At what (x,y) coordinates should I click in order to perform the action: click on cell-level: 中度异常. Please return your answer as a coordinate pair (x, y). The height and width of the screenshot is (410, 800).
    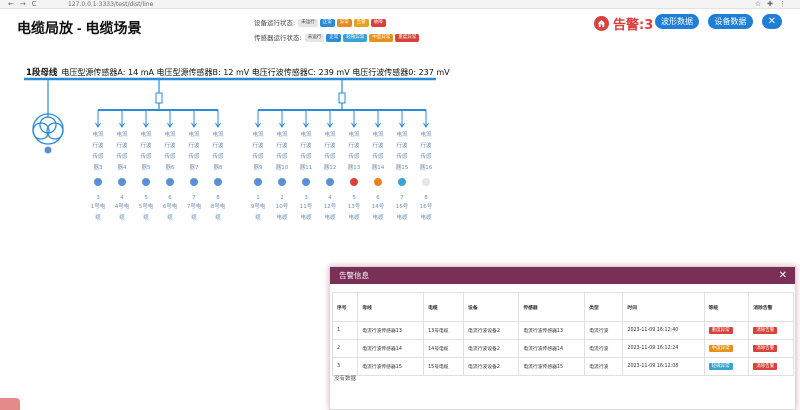
    Looking at the image, I should click on (726, 348).